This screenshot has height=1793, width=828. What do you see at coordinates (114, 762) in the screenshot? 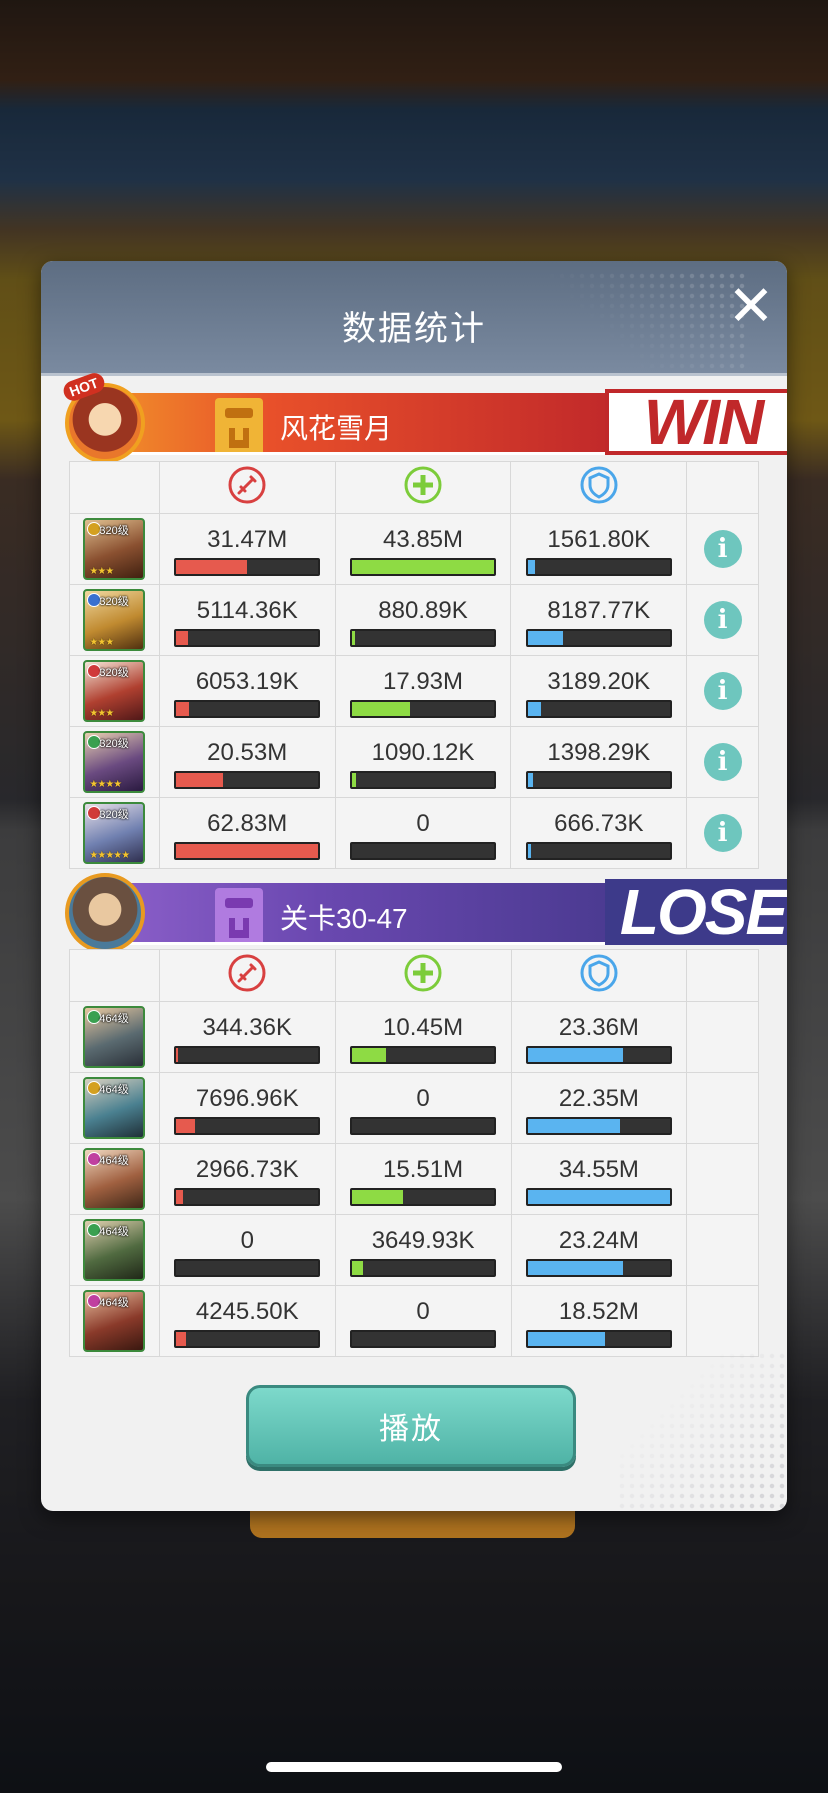
I see `hero-portrait: 320级 ★★★★` at bounding box center [114, 762].